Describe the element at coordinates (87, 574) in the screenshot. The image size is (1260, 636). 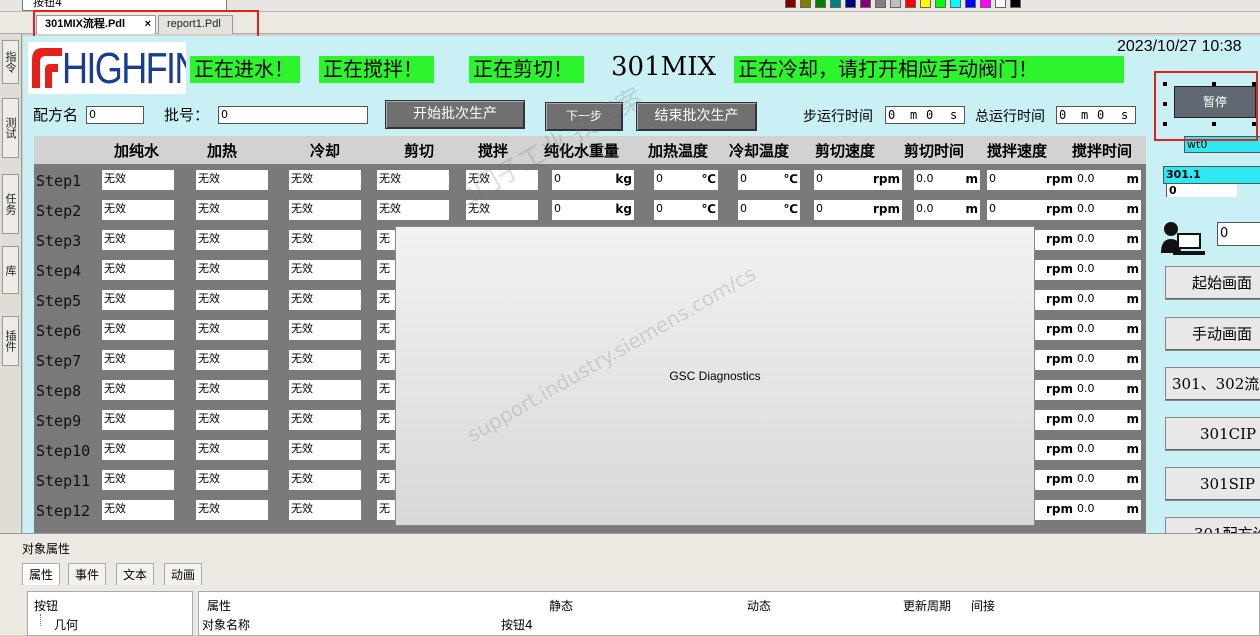
I see `tab-events: 事件` at that location.